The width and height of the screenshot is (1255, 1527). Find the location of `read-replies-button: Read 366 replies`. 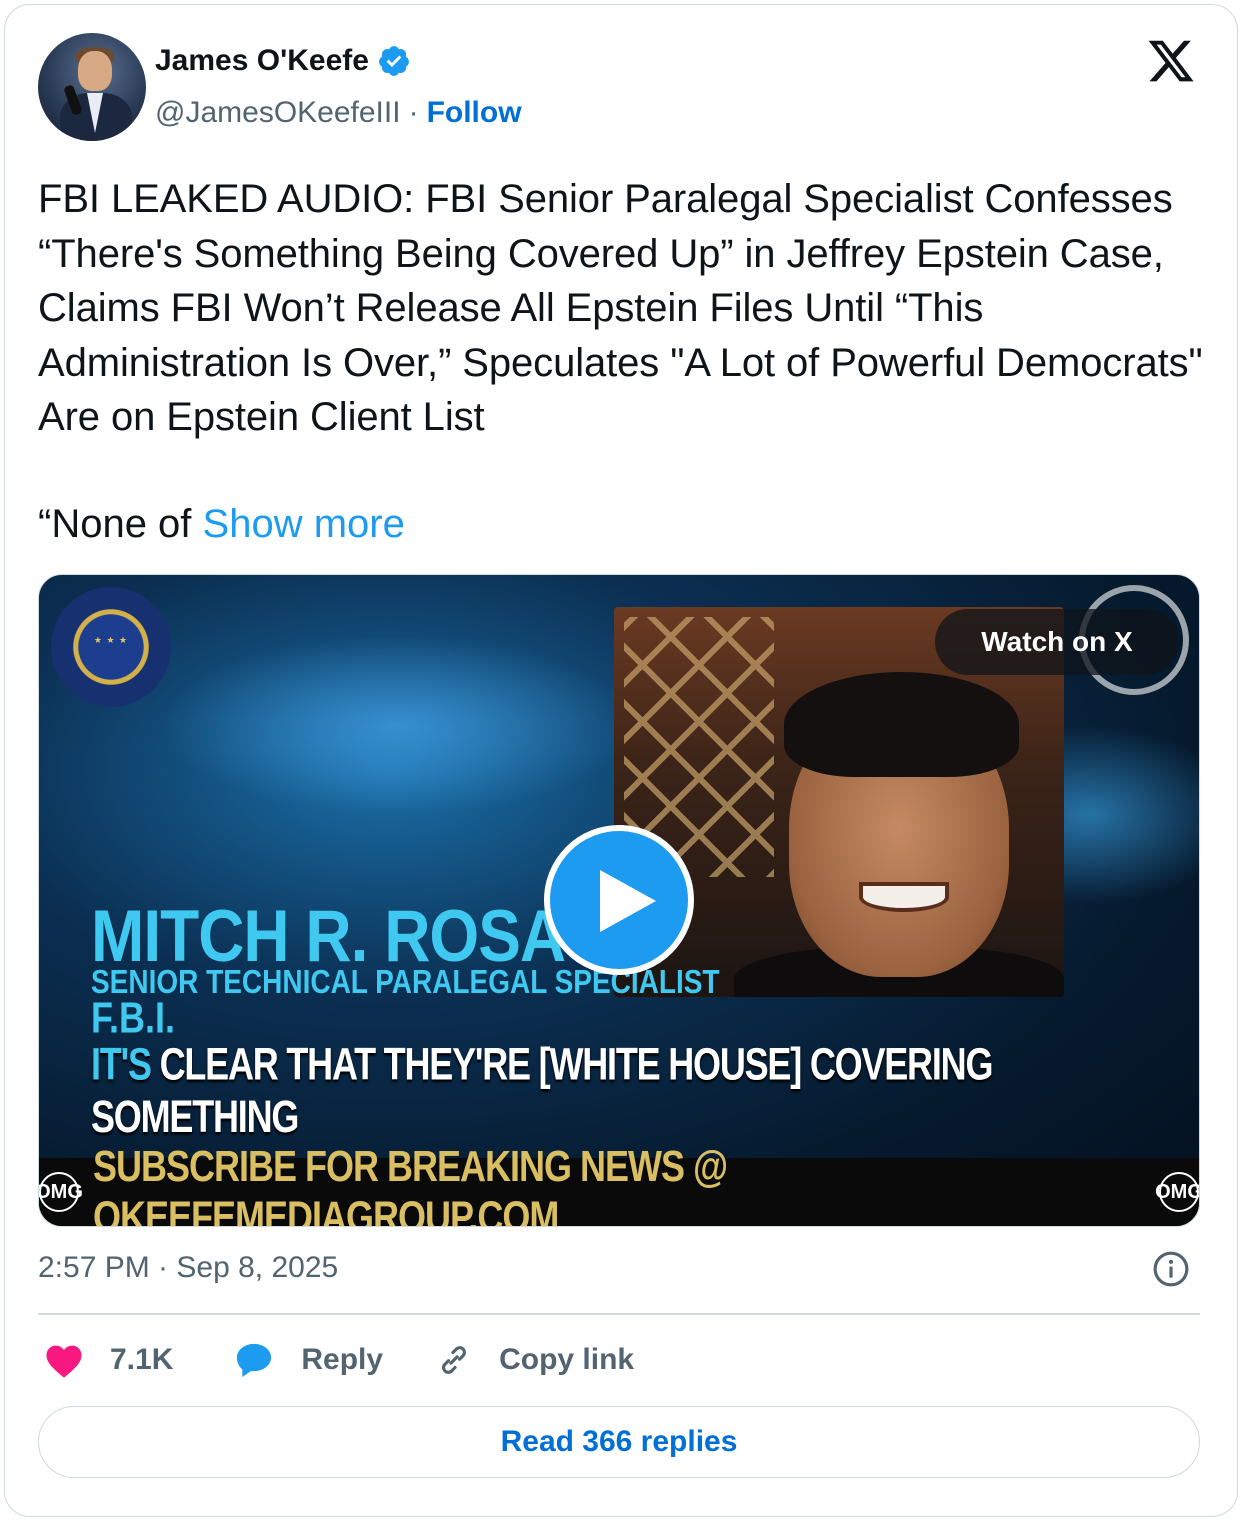

read-replies-button: Read 366 replies is located at coordinates (619, 1442).